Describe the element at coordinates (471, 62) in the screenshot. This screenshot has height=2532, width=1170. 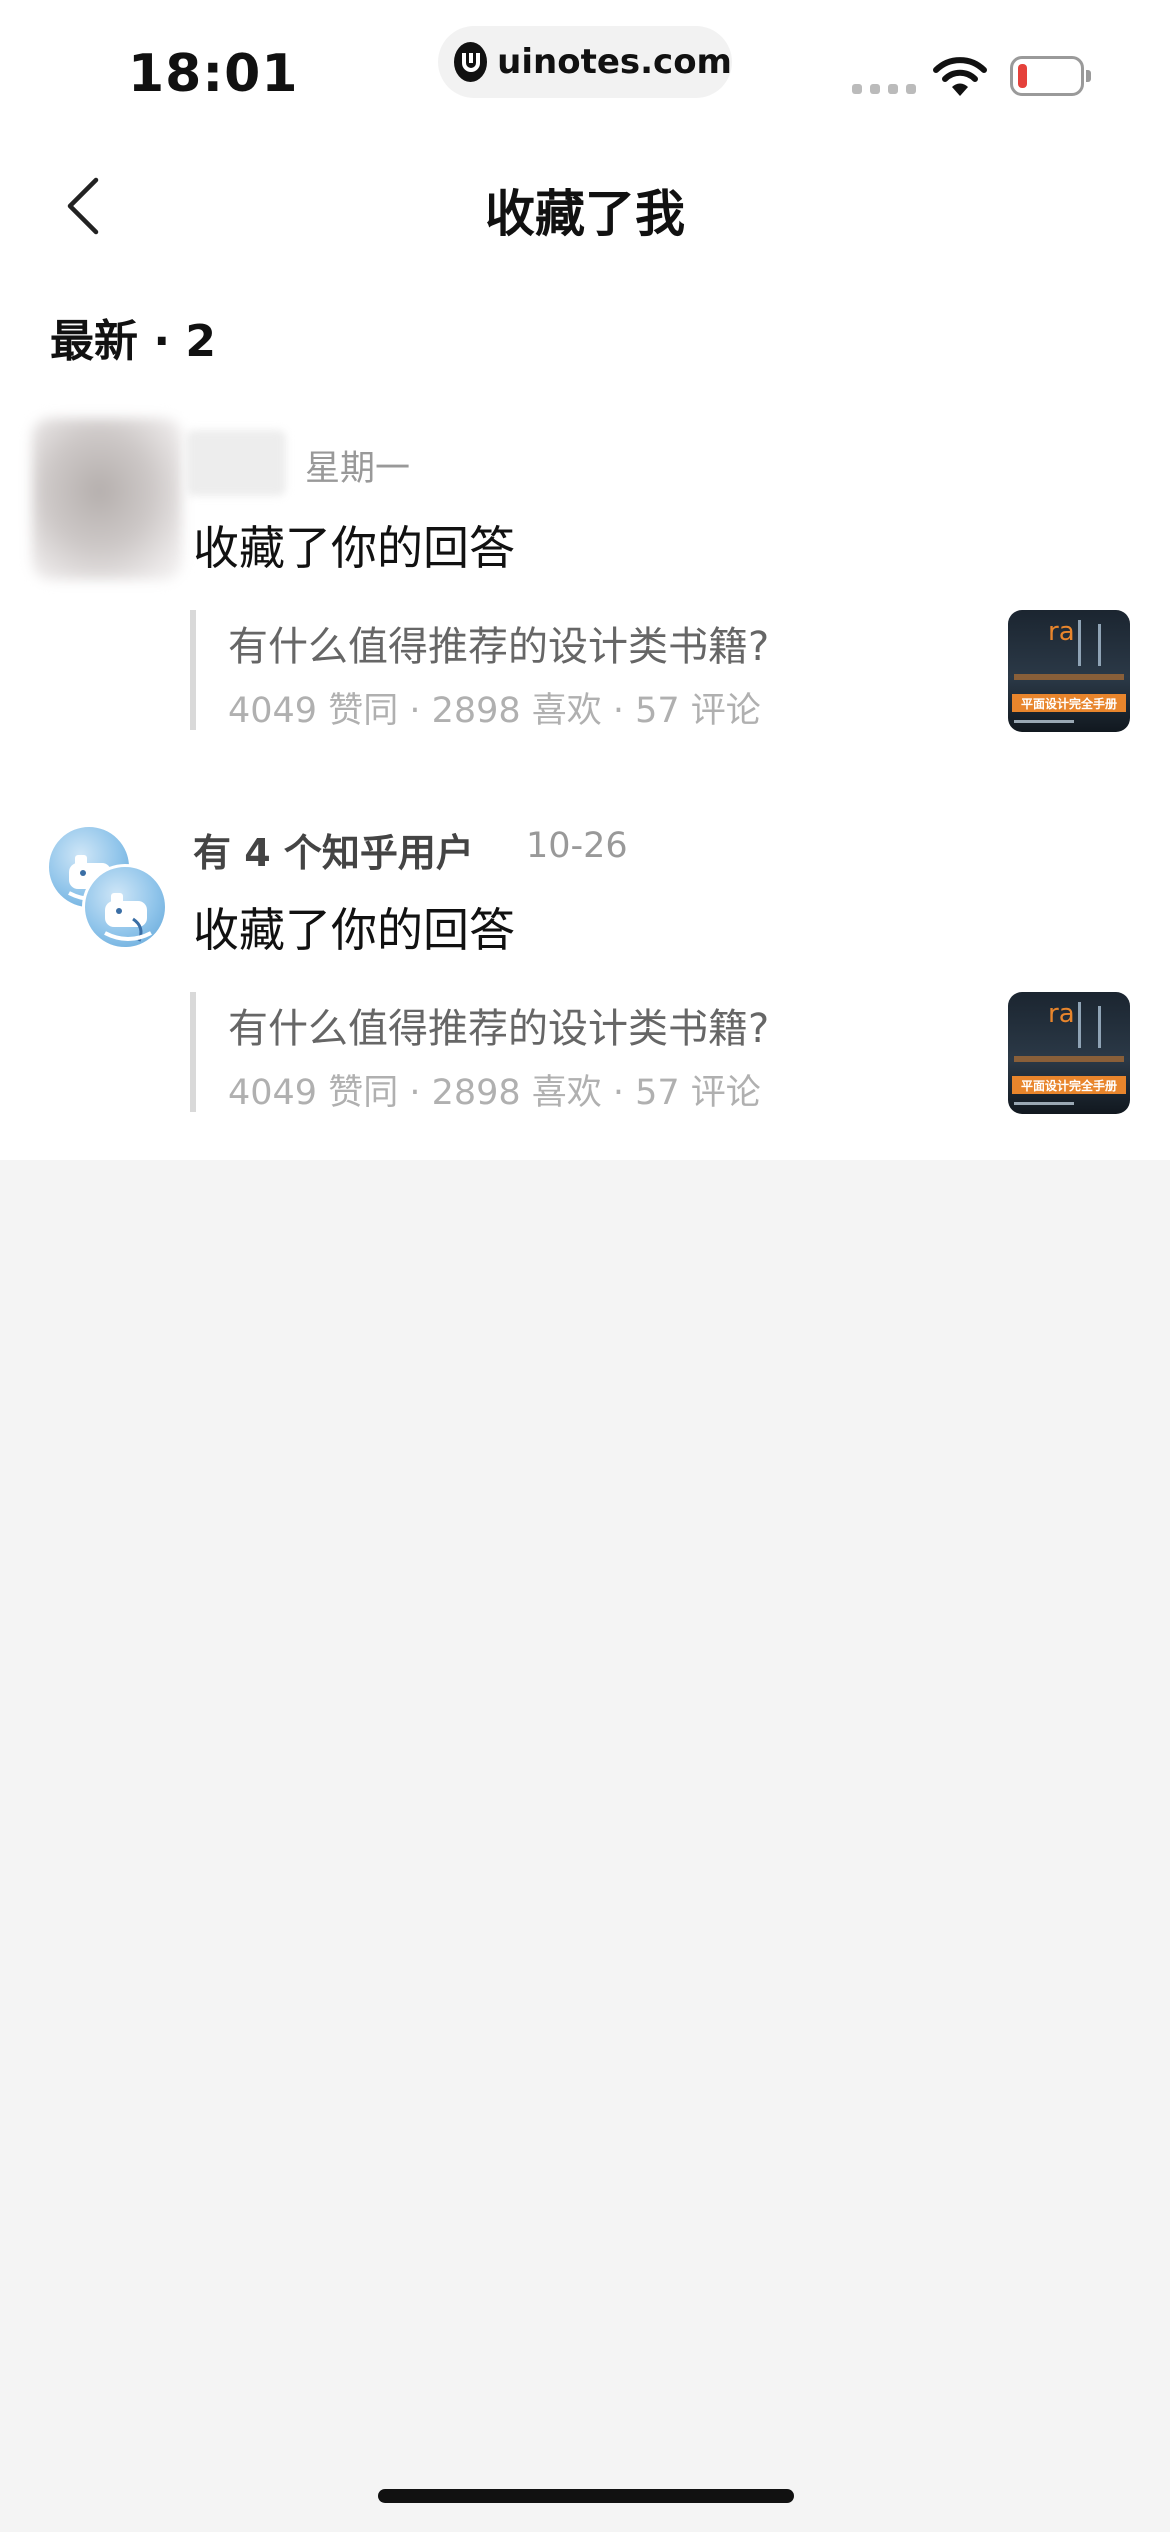
I see `site-logo-icon` at that location.